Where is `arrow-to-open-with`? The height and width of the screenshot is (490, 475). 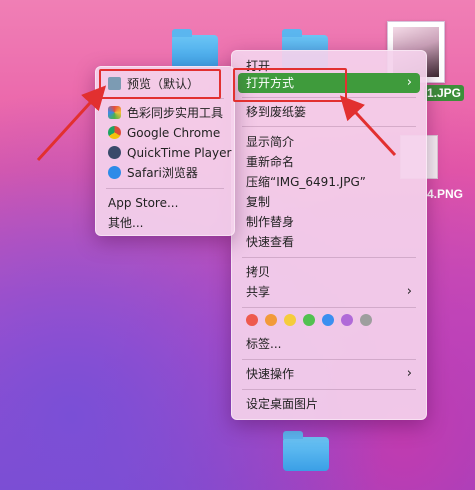
arrow-to-open-with is located at coordinates (368, 126).